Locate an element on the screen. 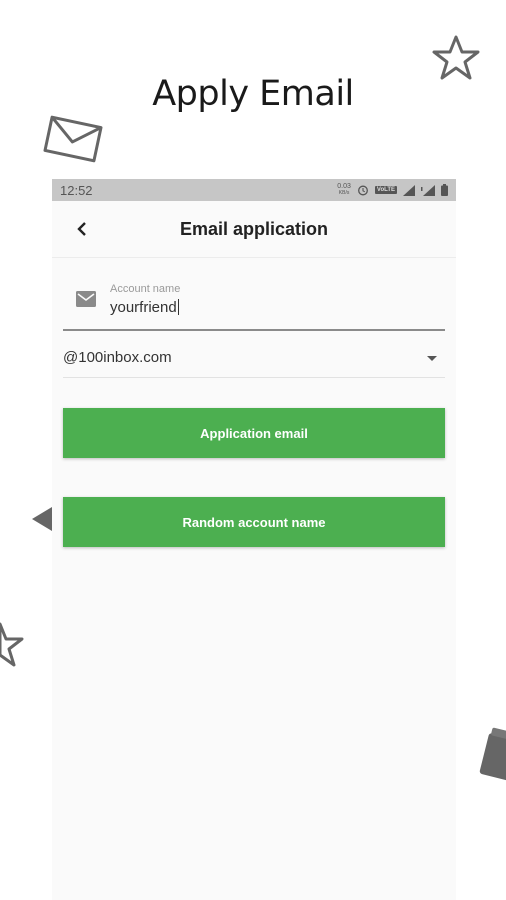 The image size is (506, 900). account-name-field: Account name yourfriend is located at coordinates (254, 305).